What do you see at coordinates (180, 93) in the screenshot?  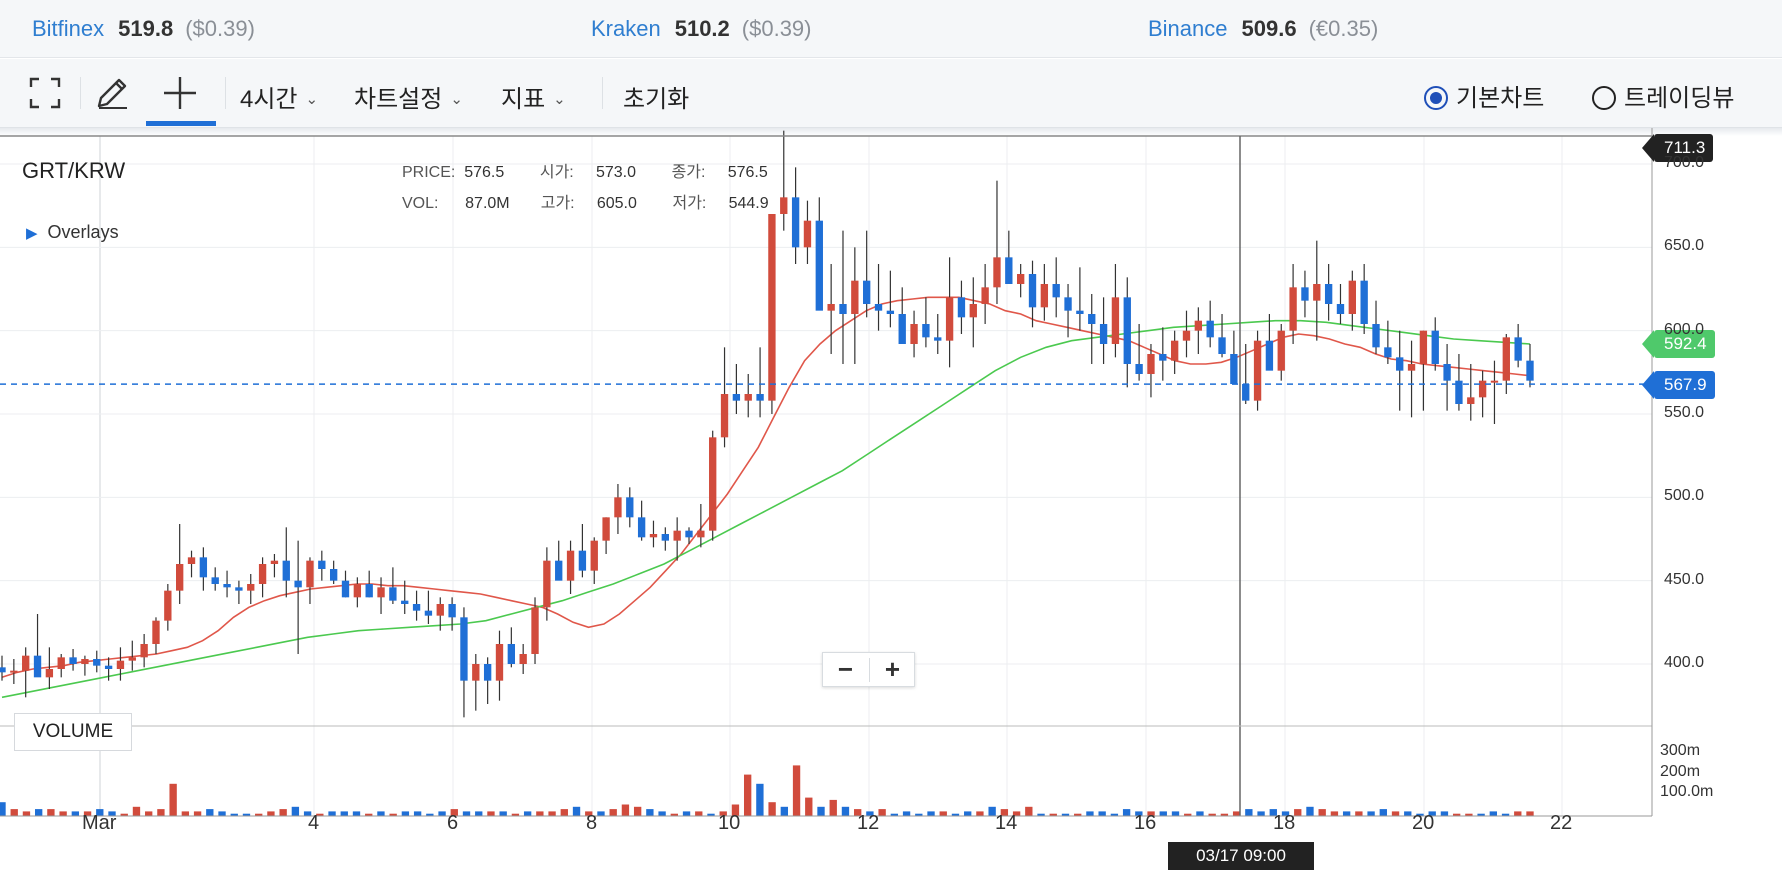 I see `crosshair-icon` at bounding box center [180, 93].